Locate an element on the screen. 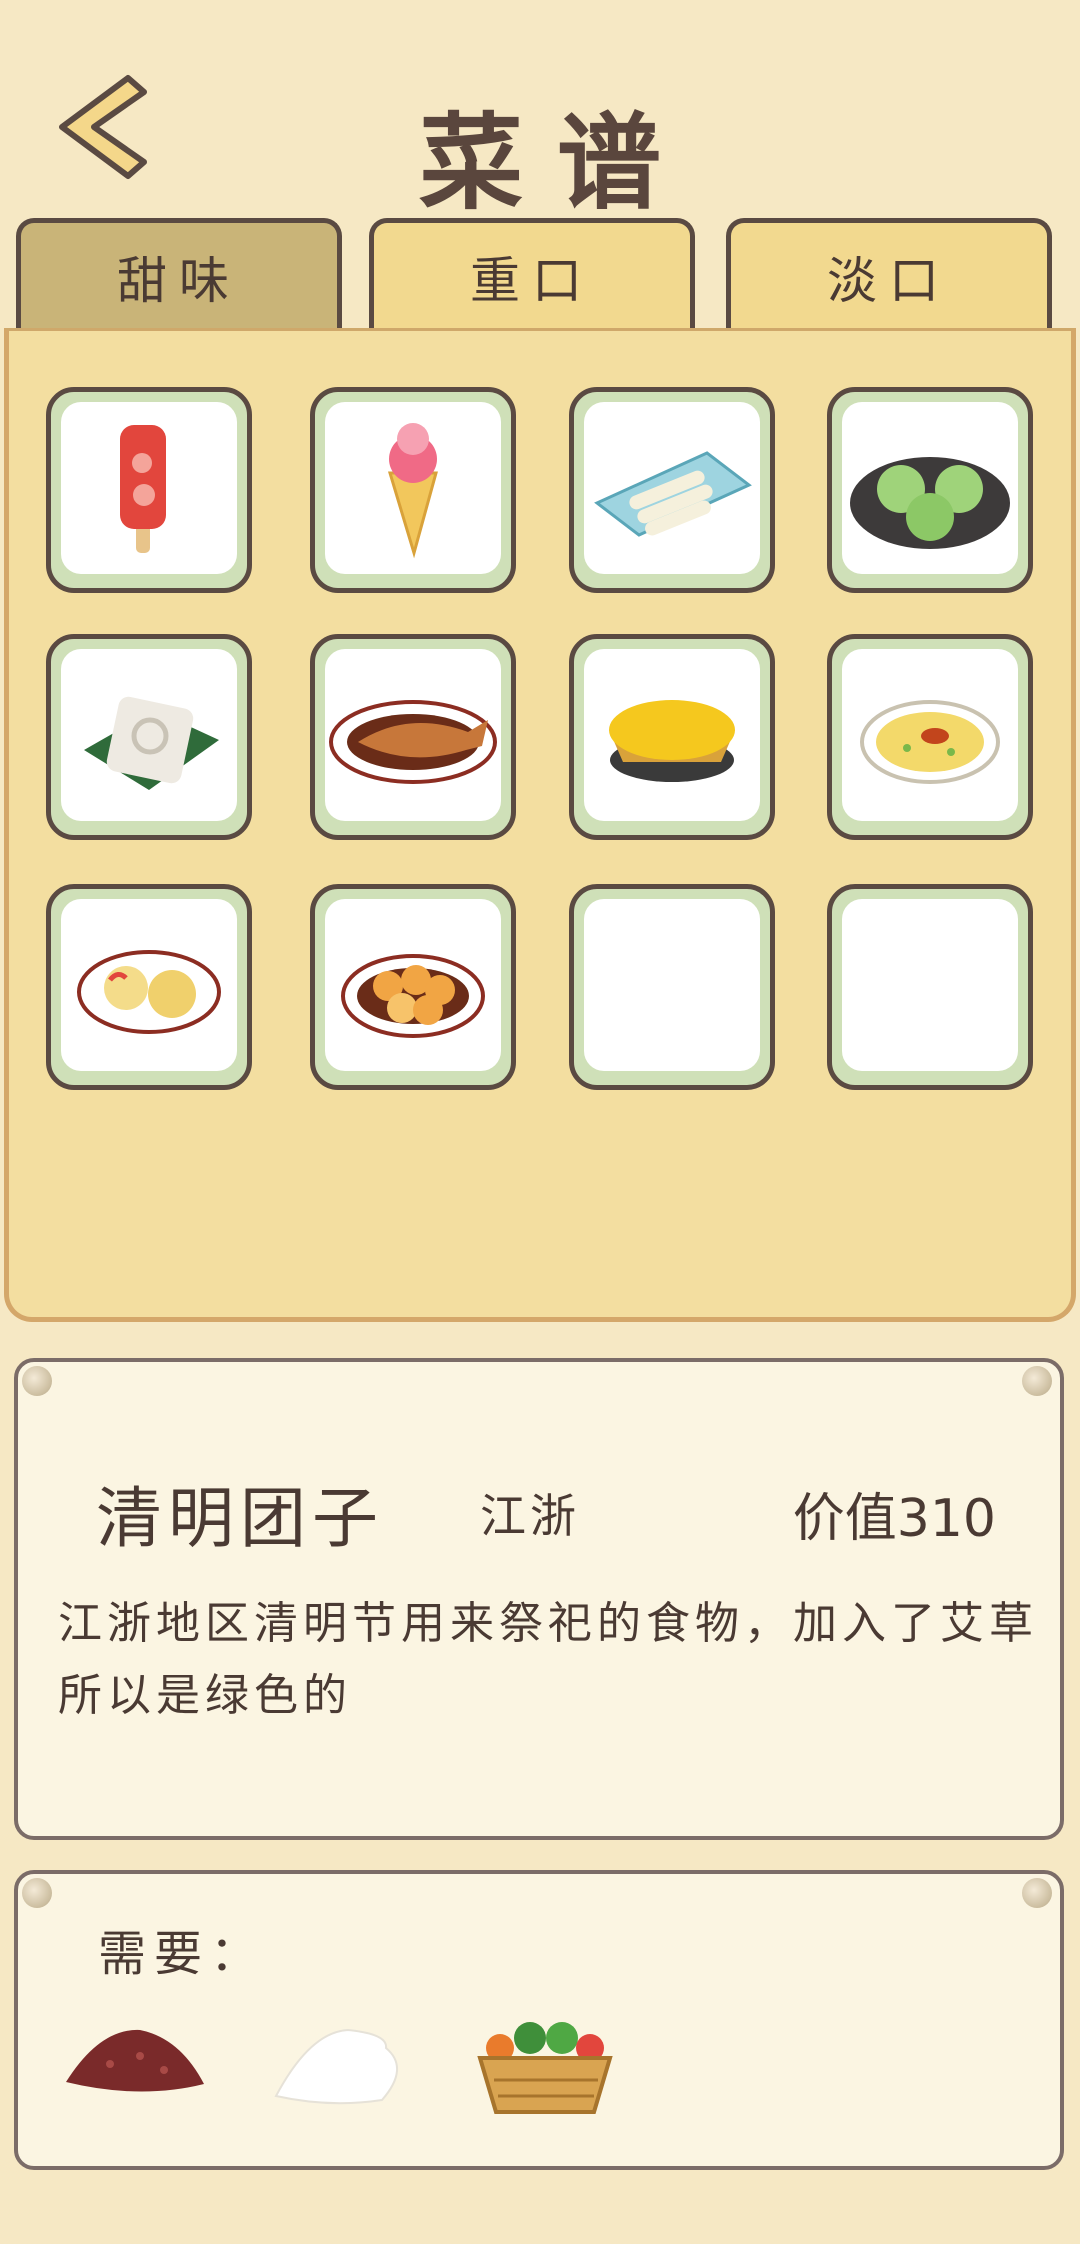 The height and width of the screenshot is (2244, 1080). tab-label: 重口 is located at coordinates (532, 280).